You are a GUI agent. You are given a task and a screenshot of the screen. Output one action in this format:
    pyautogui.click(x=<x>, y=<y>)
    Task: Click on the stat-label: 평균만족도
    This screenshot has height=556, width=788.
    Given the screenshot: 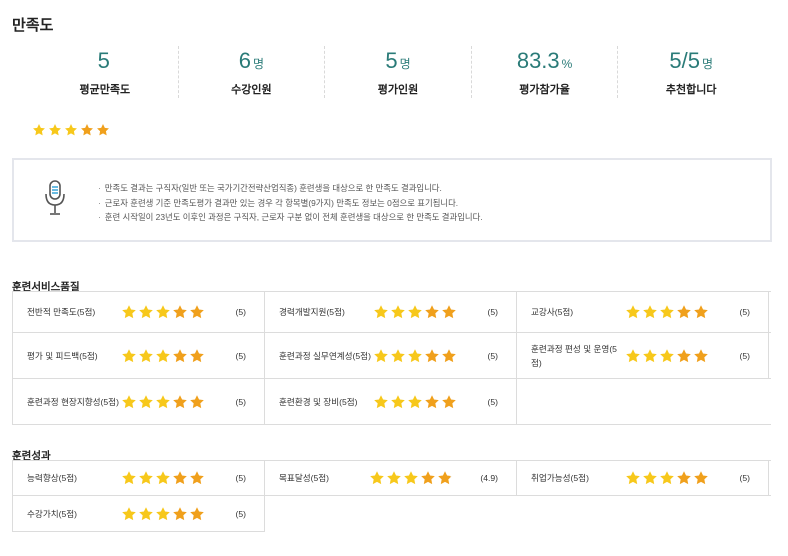 What is the action you would take?
    pyautogui.click(x=105, y=90)
    